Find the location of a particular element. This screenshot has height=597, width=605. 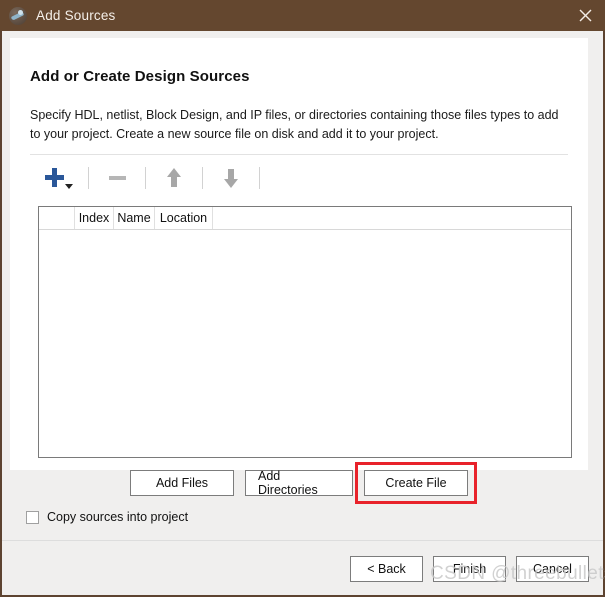

cancel-button: Cancel is located at coordinates (552, 569).